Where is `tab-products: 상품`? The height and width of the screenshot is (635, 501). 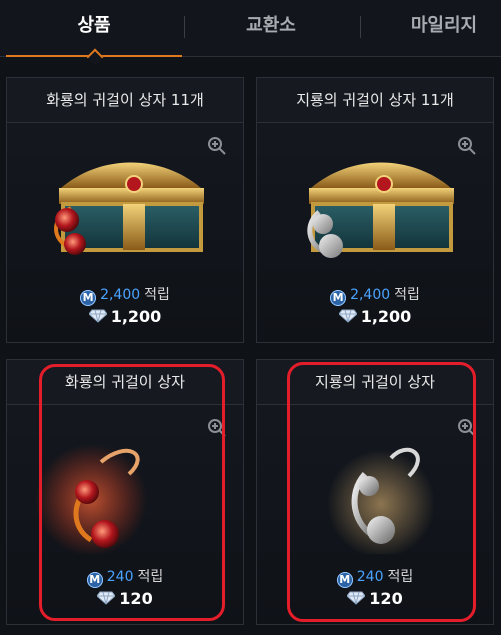 tab-products: 상품 is located at coordinates (94, 33).